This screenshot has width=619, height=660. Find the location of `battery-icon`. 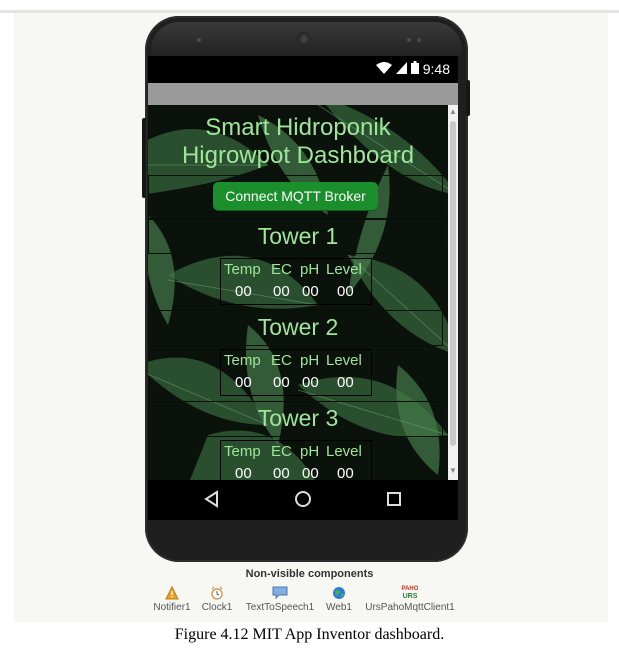

battery-icon is located at coordinates (414, 69).